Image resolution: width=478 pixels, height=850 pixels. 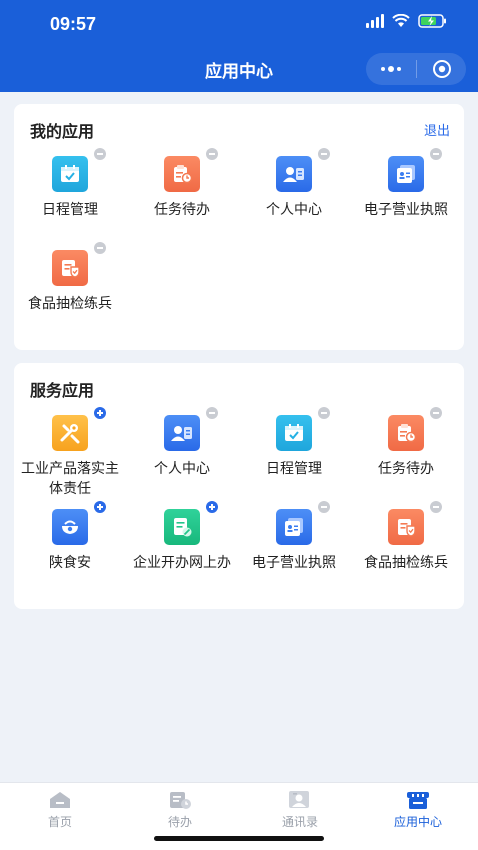 I want to click on home-indicator, so click(x=239, y=838).